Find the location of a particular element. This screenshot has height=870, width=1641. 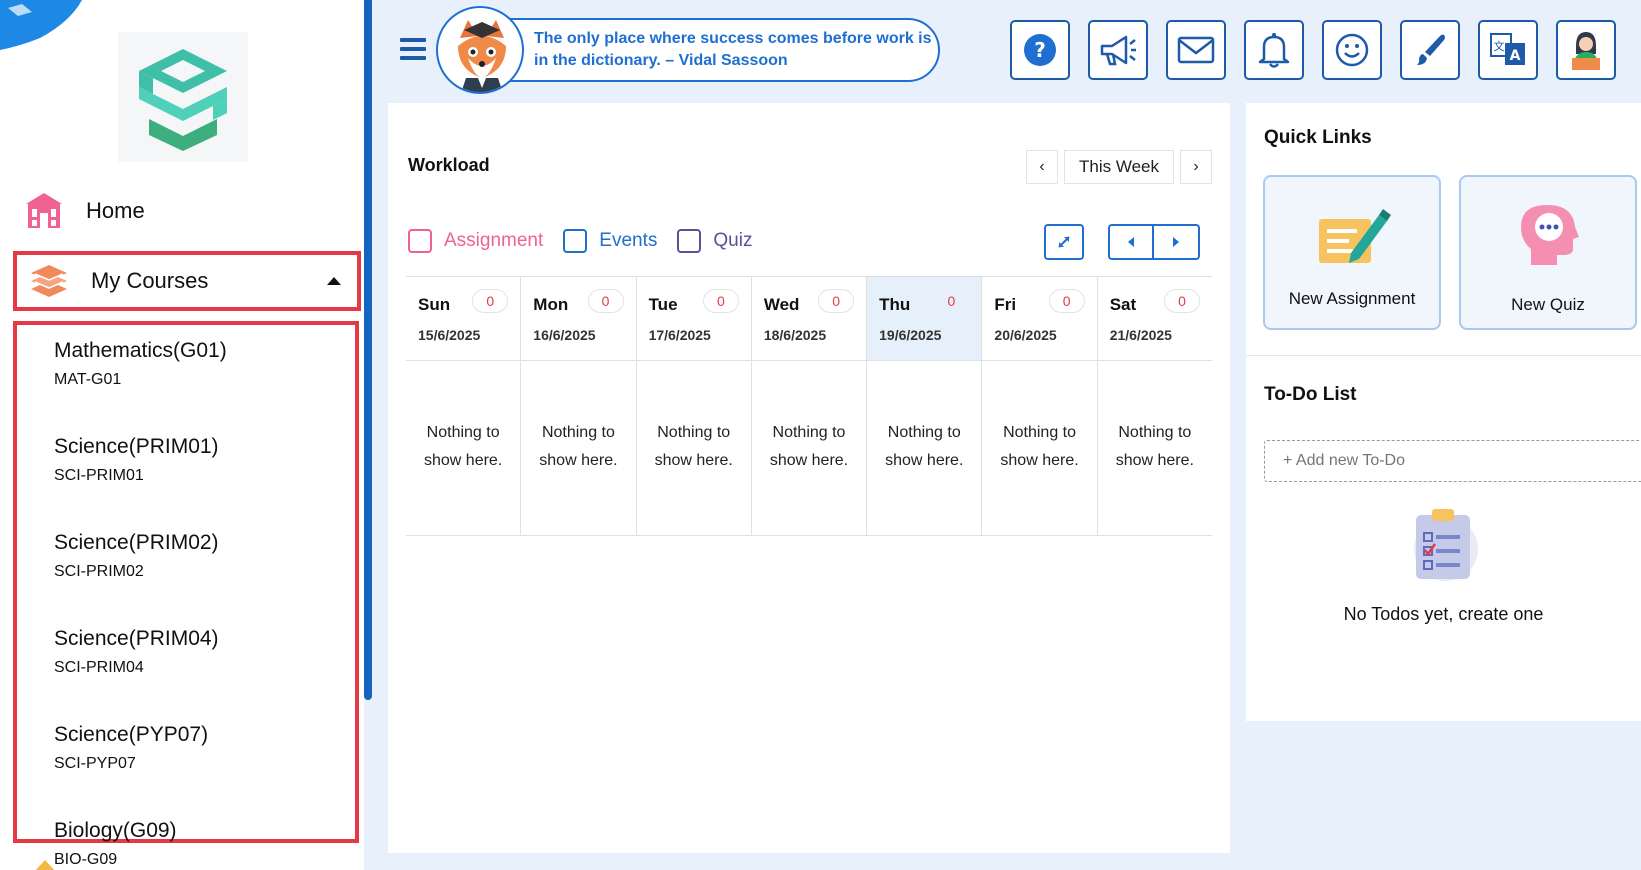

course-item: Science(PRIM02) SCI-PRIM02 is located at coordinates (204, 576).